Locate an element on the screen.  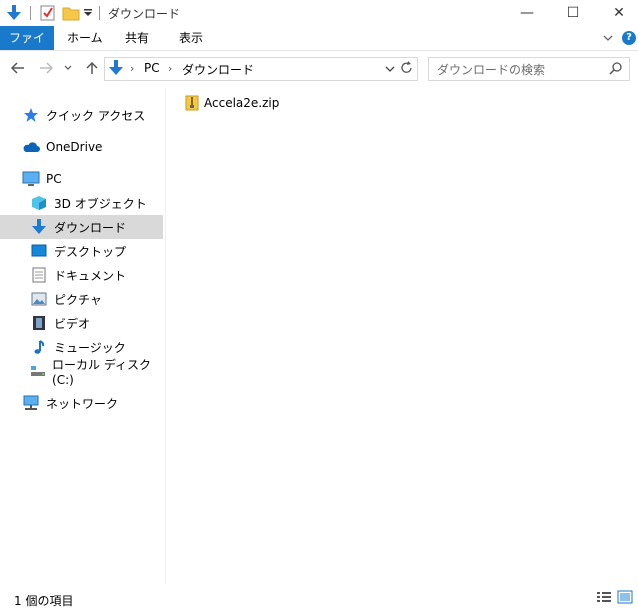
address-dropdown-icon is located at coordinates (390, 68).